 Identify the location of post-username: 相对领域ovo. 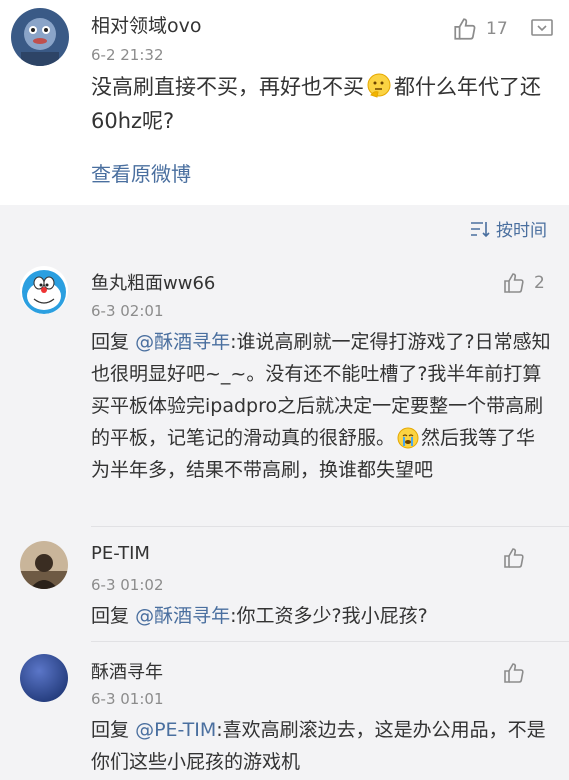
(146, 24).